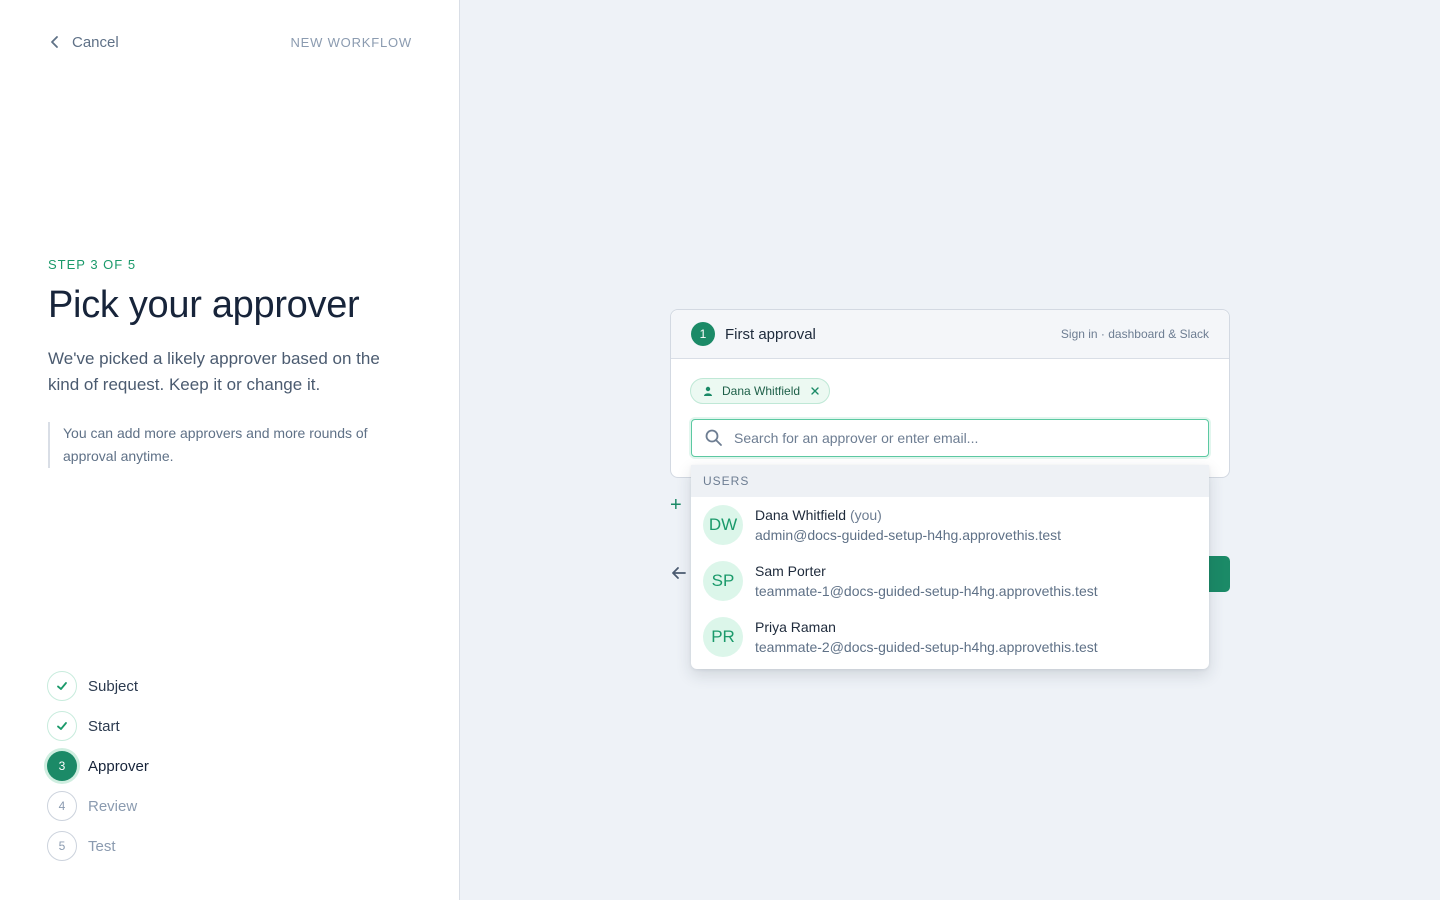 The image size is (1440, 900). Describe the element at coordinates (795, 627) in the screenshot. I see `user-name: Priya Raman` at that location.